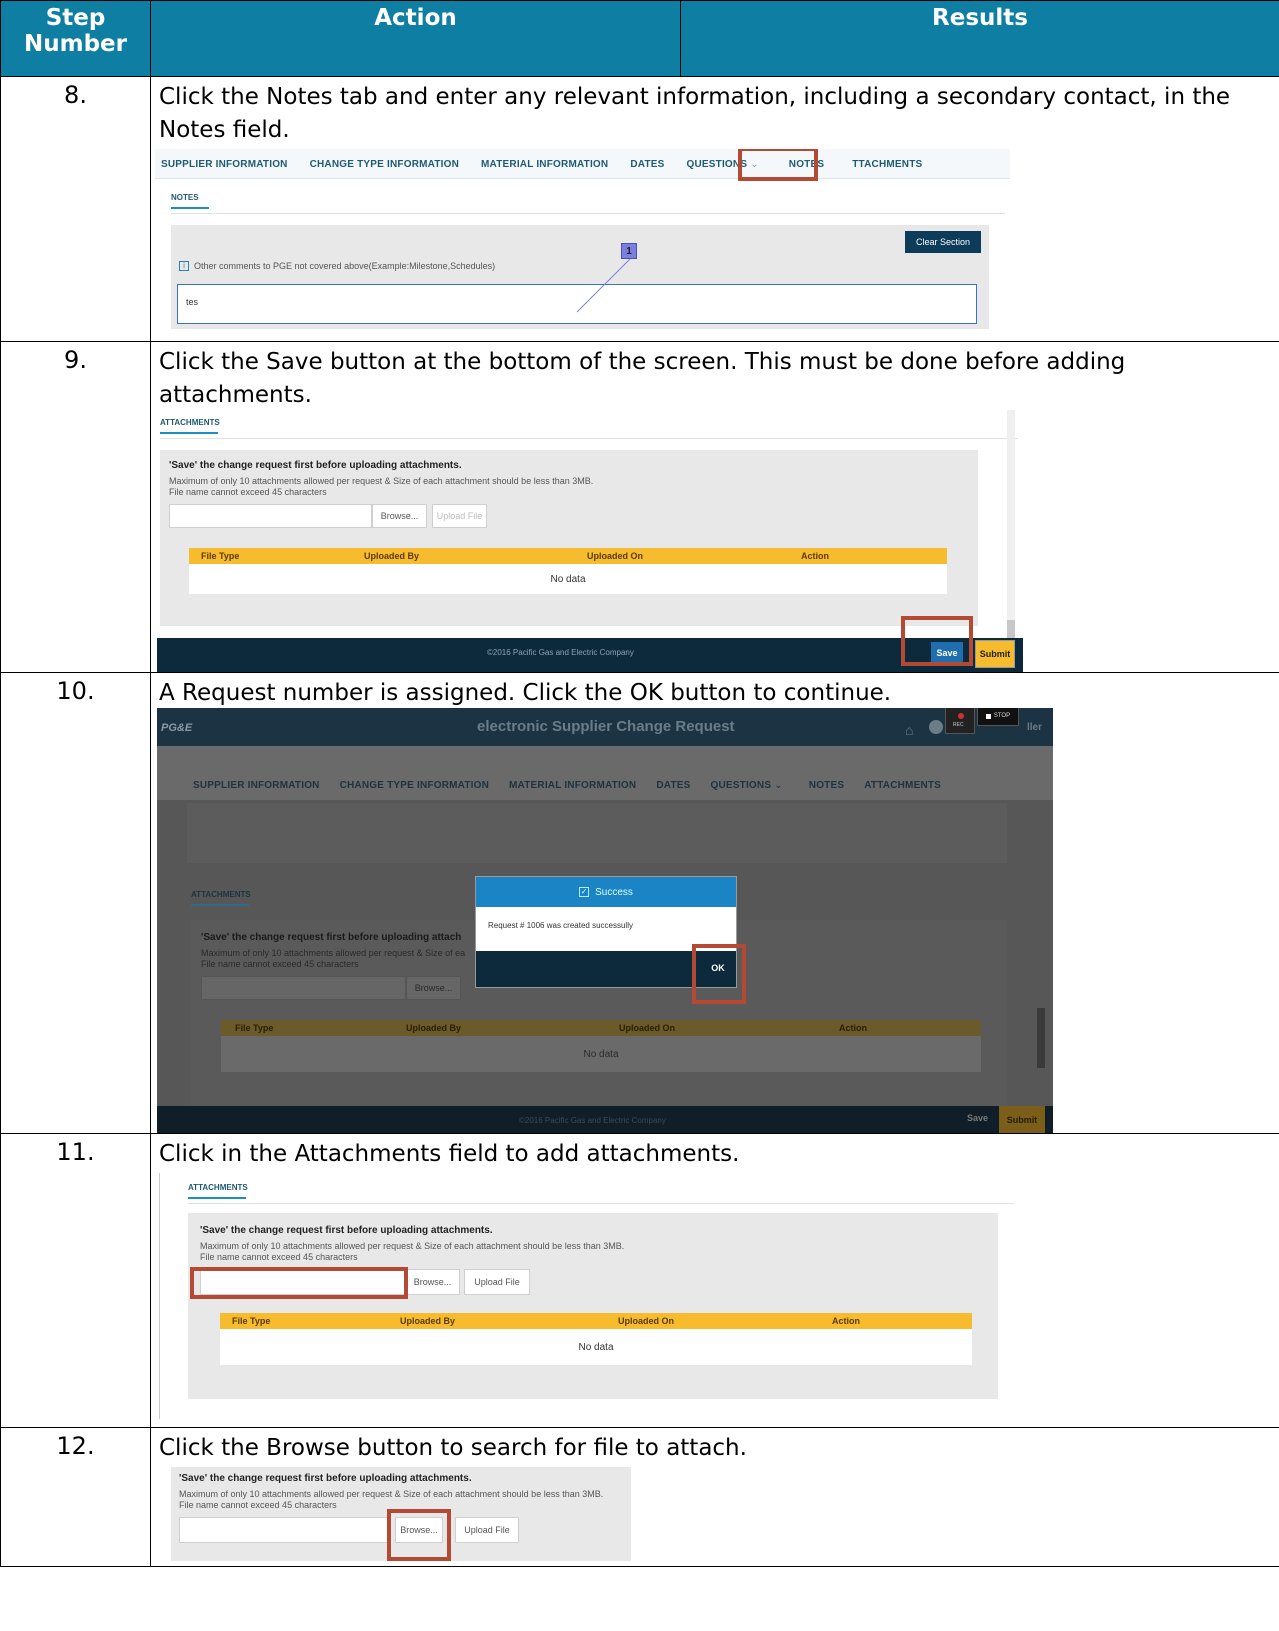  What do you see at coordinates (560, 652) in the screenshot?
I see `copyright: ©2016 Pacific Gas and Electric Company` at bounding box center [560, 652].